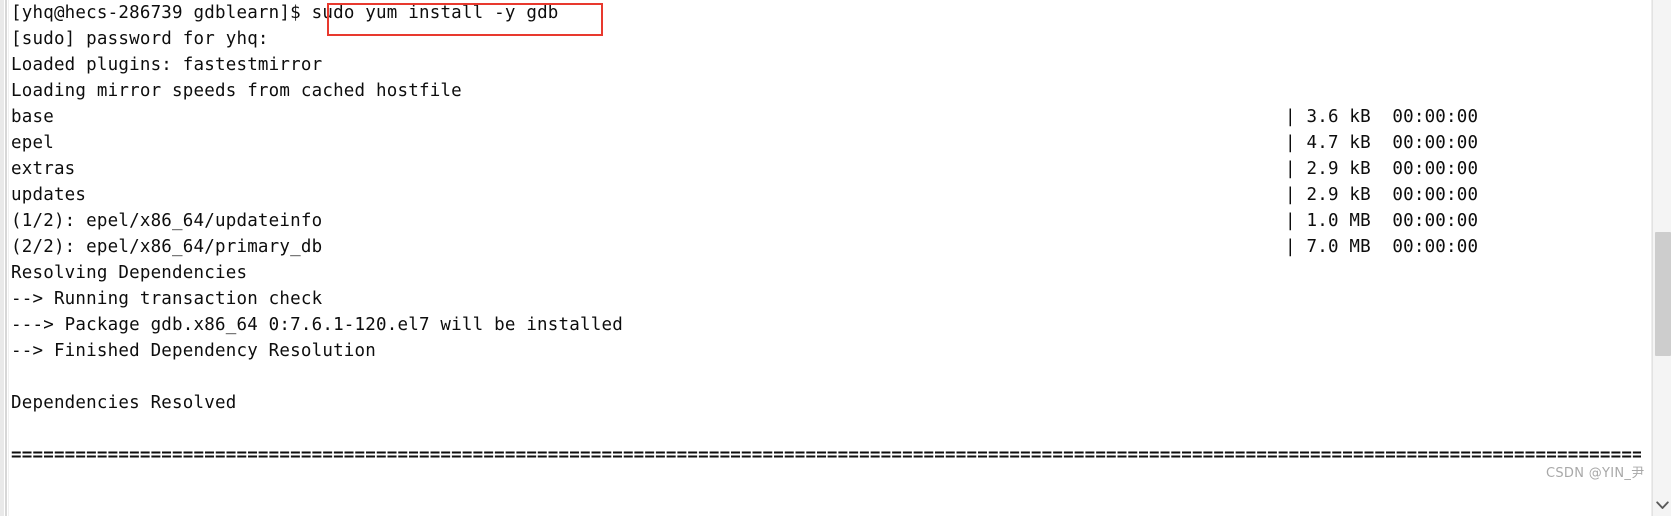 The width and height of the screenshot is (1671, 516). Describe the element at coordinates (1382, 117) in the screenshot. I see `output-line-meta: | 3.6 kB 00:00:00` at that location.